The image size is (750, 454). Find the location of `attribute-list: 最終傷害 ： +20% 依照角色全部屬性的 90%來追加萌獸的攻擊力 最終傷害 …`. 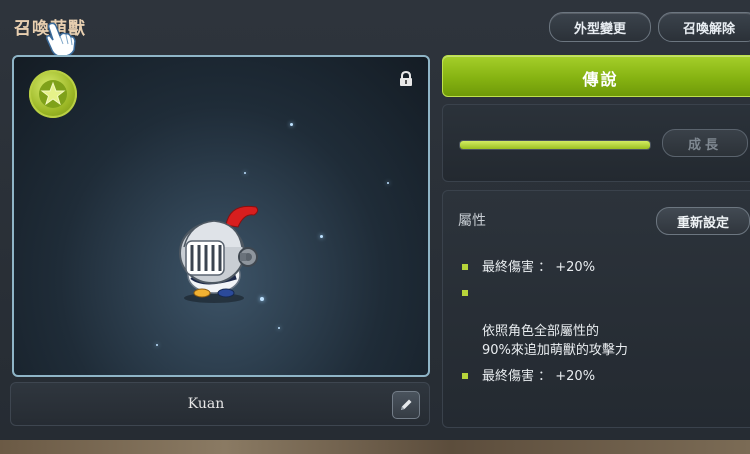

attribute-list: 最終傷害 ： +20% 依照角色全部屬性的 90%來追加萌獸的攻擊力 最終傷害 … is located at coordinates (605, 325).